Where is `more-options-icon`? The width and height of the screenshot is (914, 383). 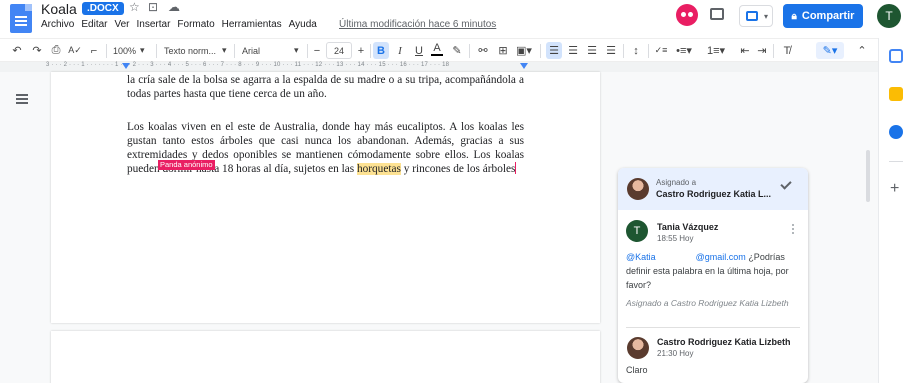 more-options-icon is located at coordinates (793, 230).